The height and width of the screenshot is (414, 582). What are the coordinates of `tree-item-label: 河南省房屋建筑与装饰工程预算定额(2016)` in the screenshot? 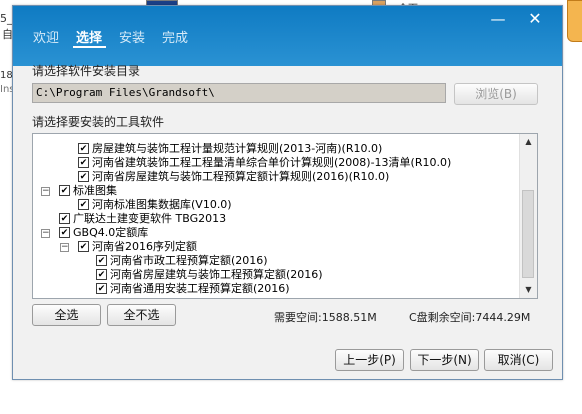 It's located at (216, 274).